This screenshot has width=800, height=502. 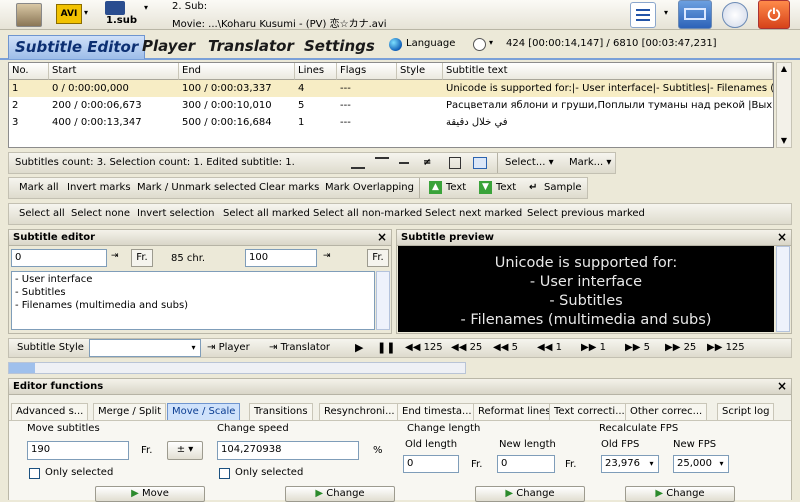 I want to click on mark-all-button: Mark all, so click(x=39, y=187).